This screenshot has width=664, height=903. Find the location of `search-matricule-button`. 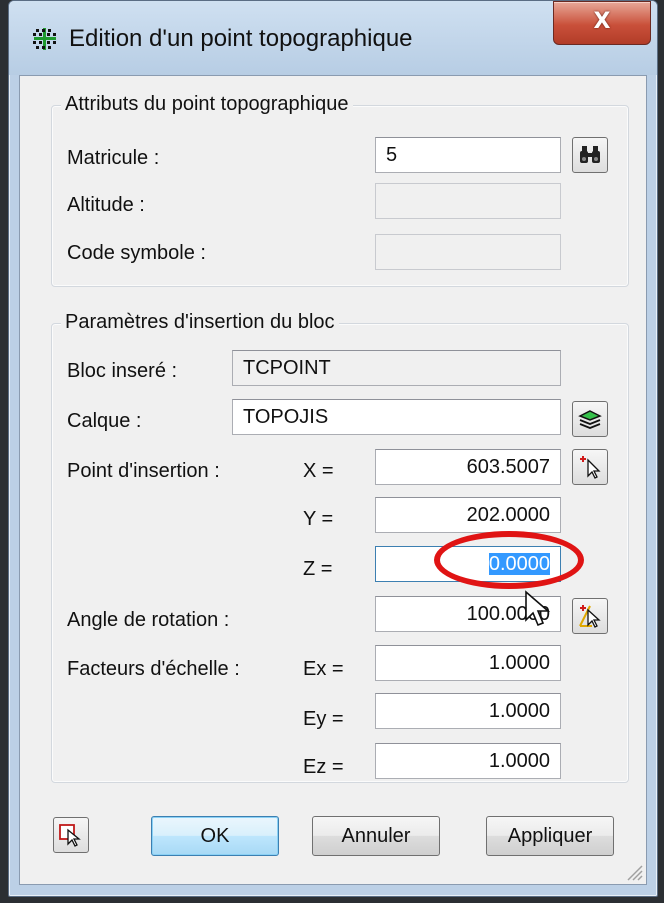

search-matricule-button is located at coordinates (590, 155).